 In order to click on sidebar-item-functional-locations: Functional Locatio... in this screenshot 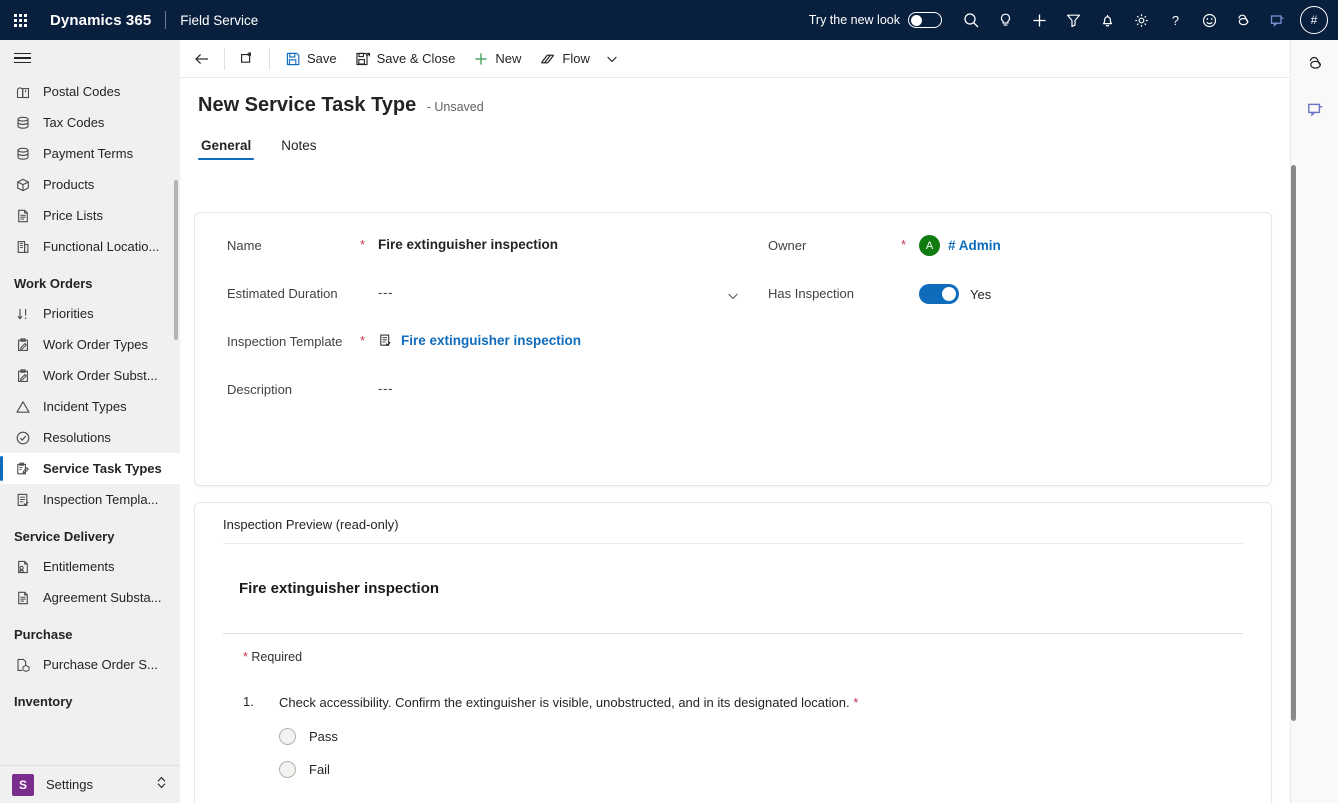, I will do `click(90, 246)`.